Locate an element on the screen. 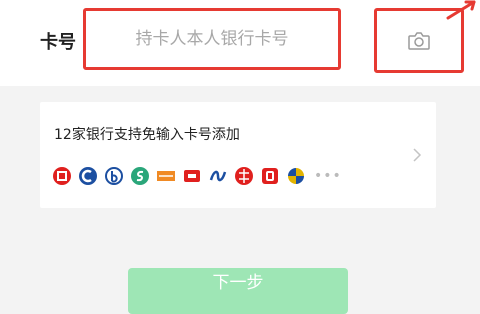 The image size is (480, 314). next-step-label: 下一步 is located at coordinates (238, 283).